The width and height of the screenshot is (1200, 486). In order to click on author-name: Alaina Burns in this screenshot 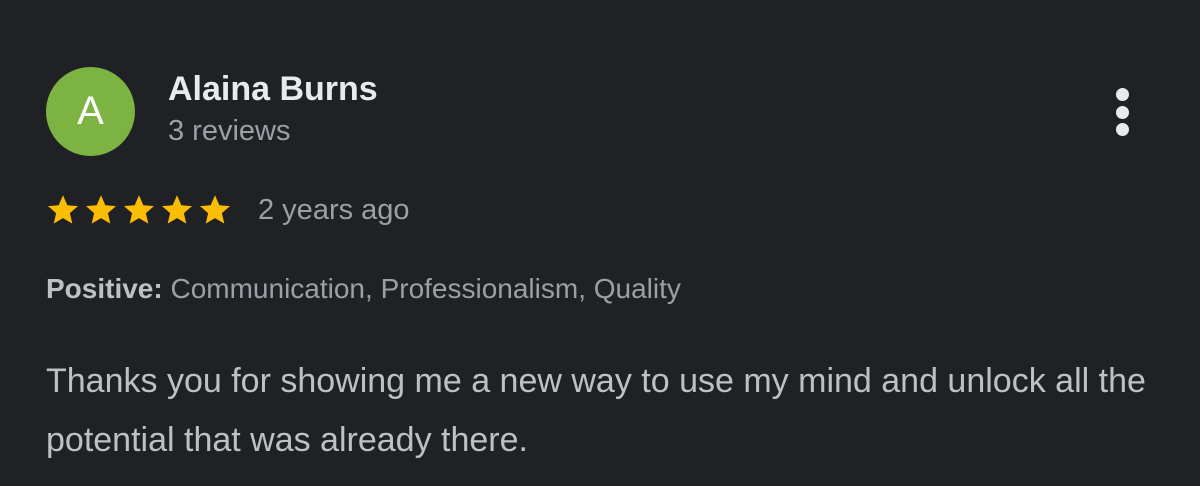, I will do `click(273, 89)`.